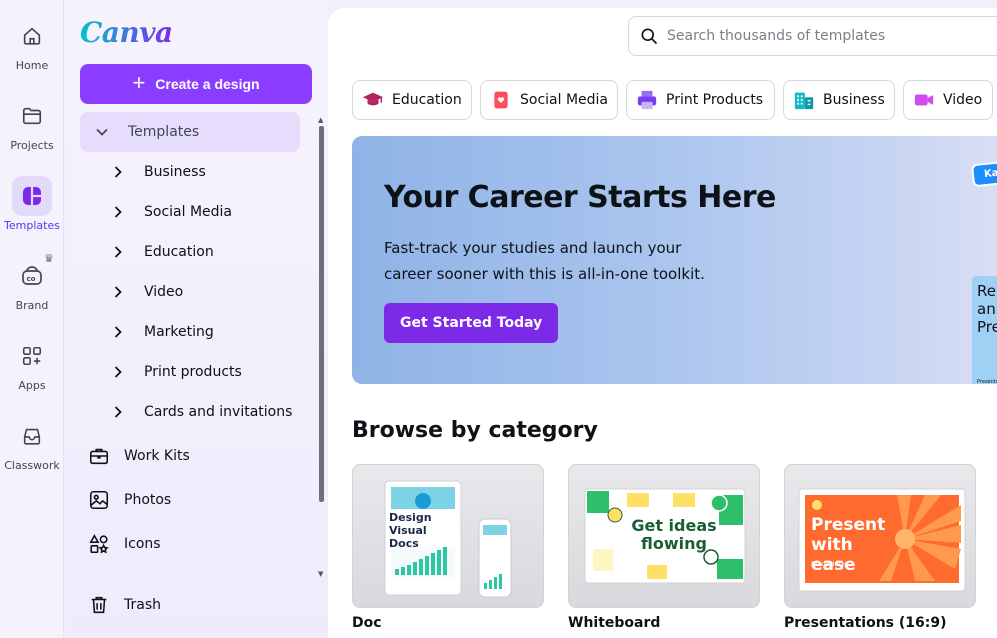  What do you see at coordinates (32, 116) in the screenshot?
I see `folder-icon` at bounding box center [32, 116].